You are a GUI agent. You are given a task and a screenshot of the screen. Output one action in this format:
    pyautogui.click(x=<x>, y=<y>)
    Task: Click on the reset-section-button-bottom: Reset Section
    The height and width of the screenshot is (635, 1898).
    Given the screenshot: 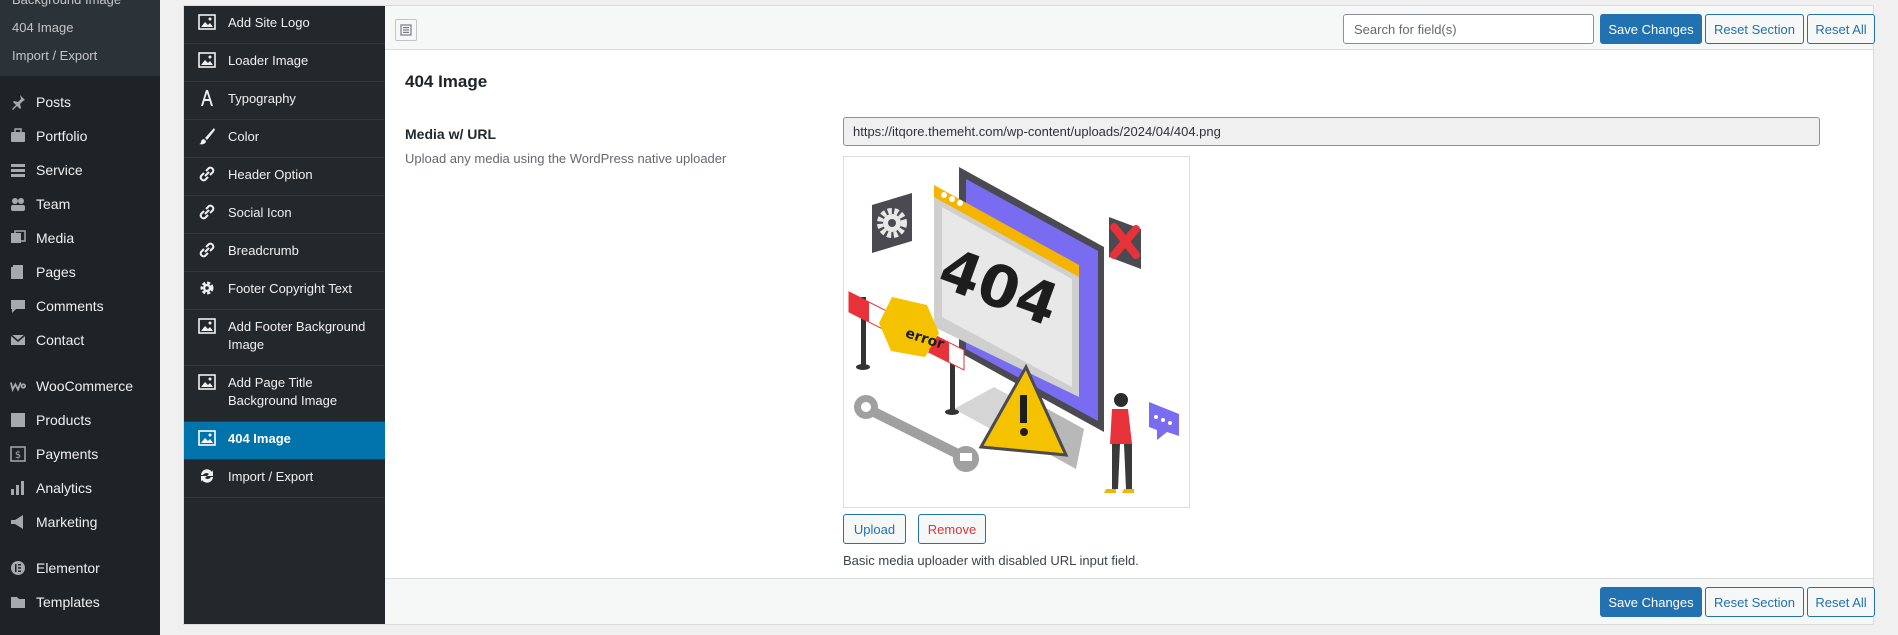 What is the action you would take?
    pyautogui.click(x=1754, y=602)
    